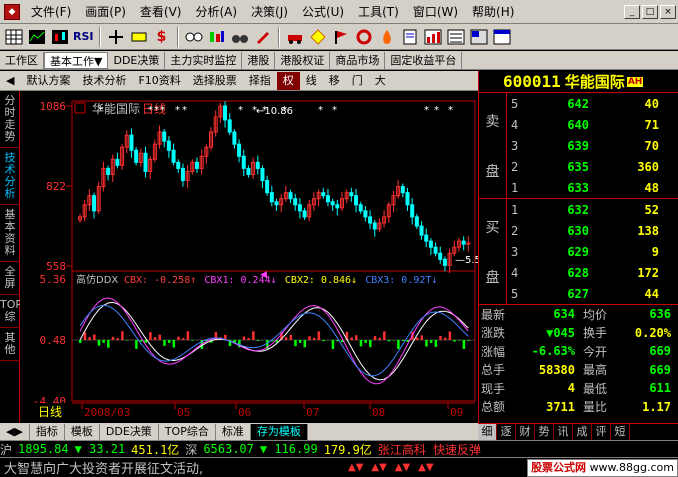  Describe the element at coordinates (592, 230) in the screenshot. I see `book-row: 2 630 138` at that location.